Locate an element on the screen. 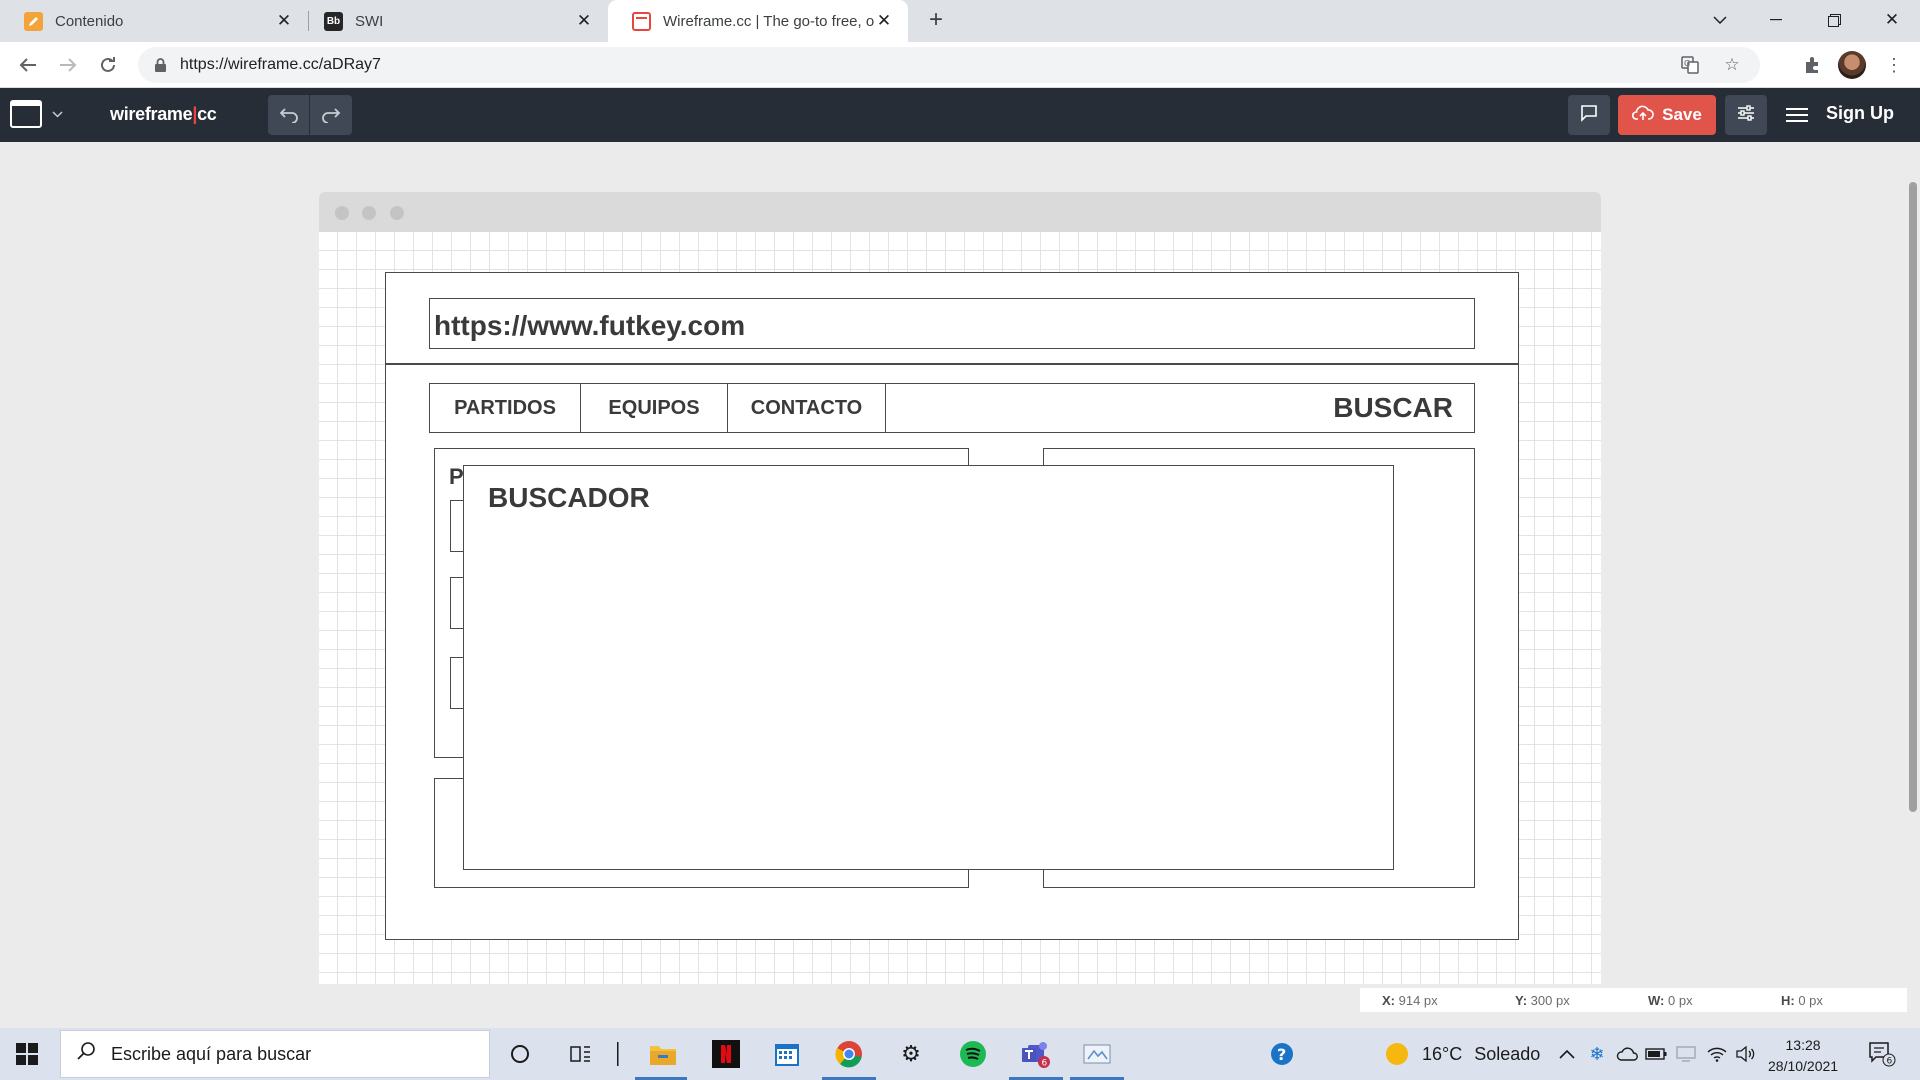 The height and width of the screenshot is (1080, 1920). browser-window-icon is located at coordinates (26, 114).